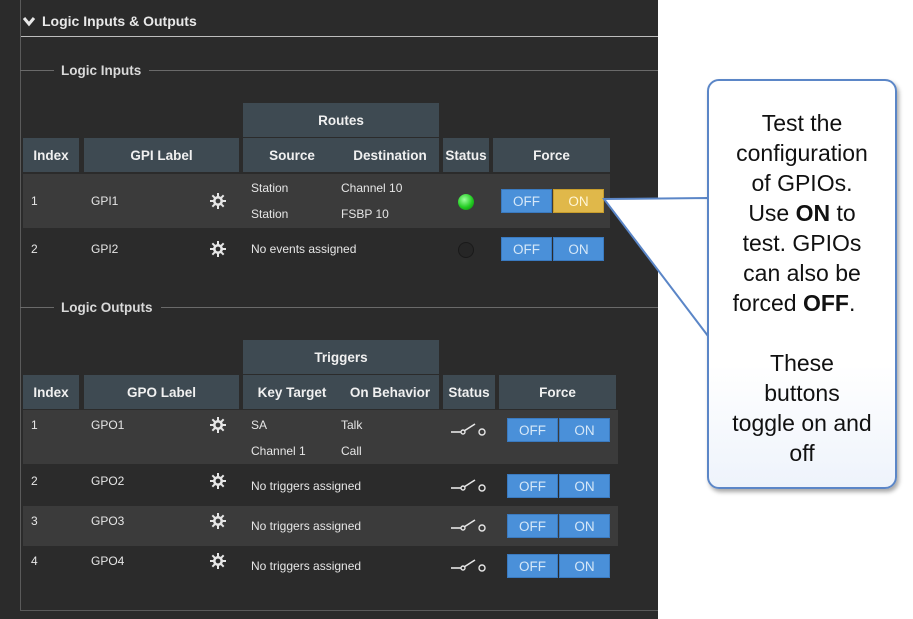  Describe the element at coordinates (339, 70) in the screenshot. I see `logic-inputs-title: Logic Inputs` at that location.